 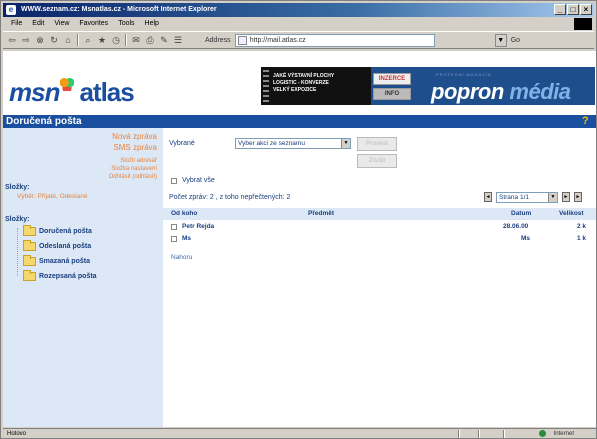 What do you see at coordinates (571, 213) in the screenshot?
I see `column-size: Velikost` at bounding box center [571, 213].